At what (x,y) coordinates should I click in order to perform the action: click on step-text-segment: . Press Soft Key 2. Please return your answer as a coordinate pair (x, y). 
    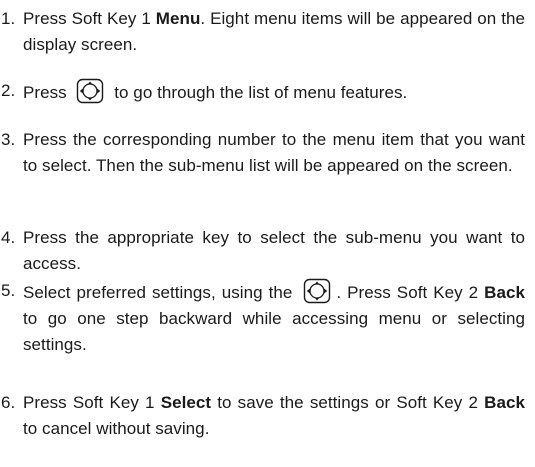
    Looking at the image, I should click on (410, 292).